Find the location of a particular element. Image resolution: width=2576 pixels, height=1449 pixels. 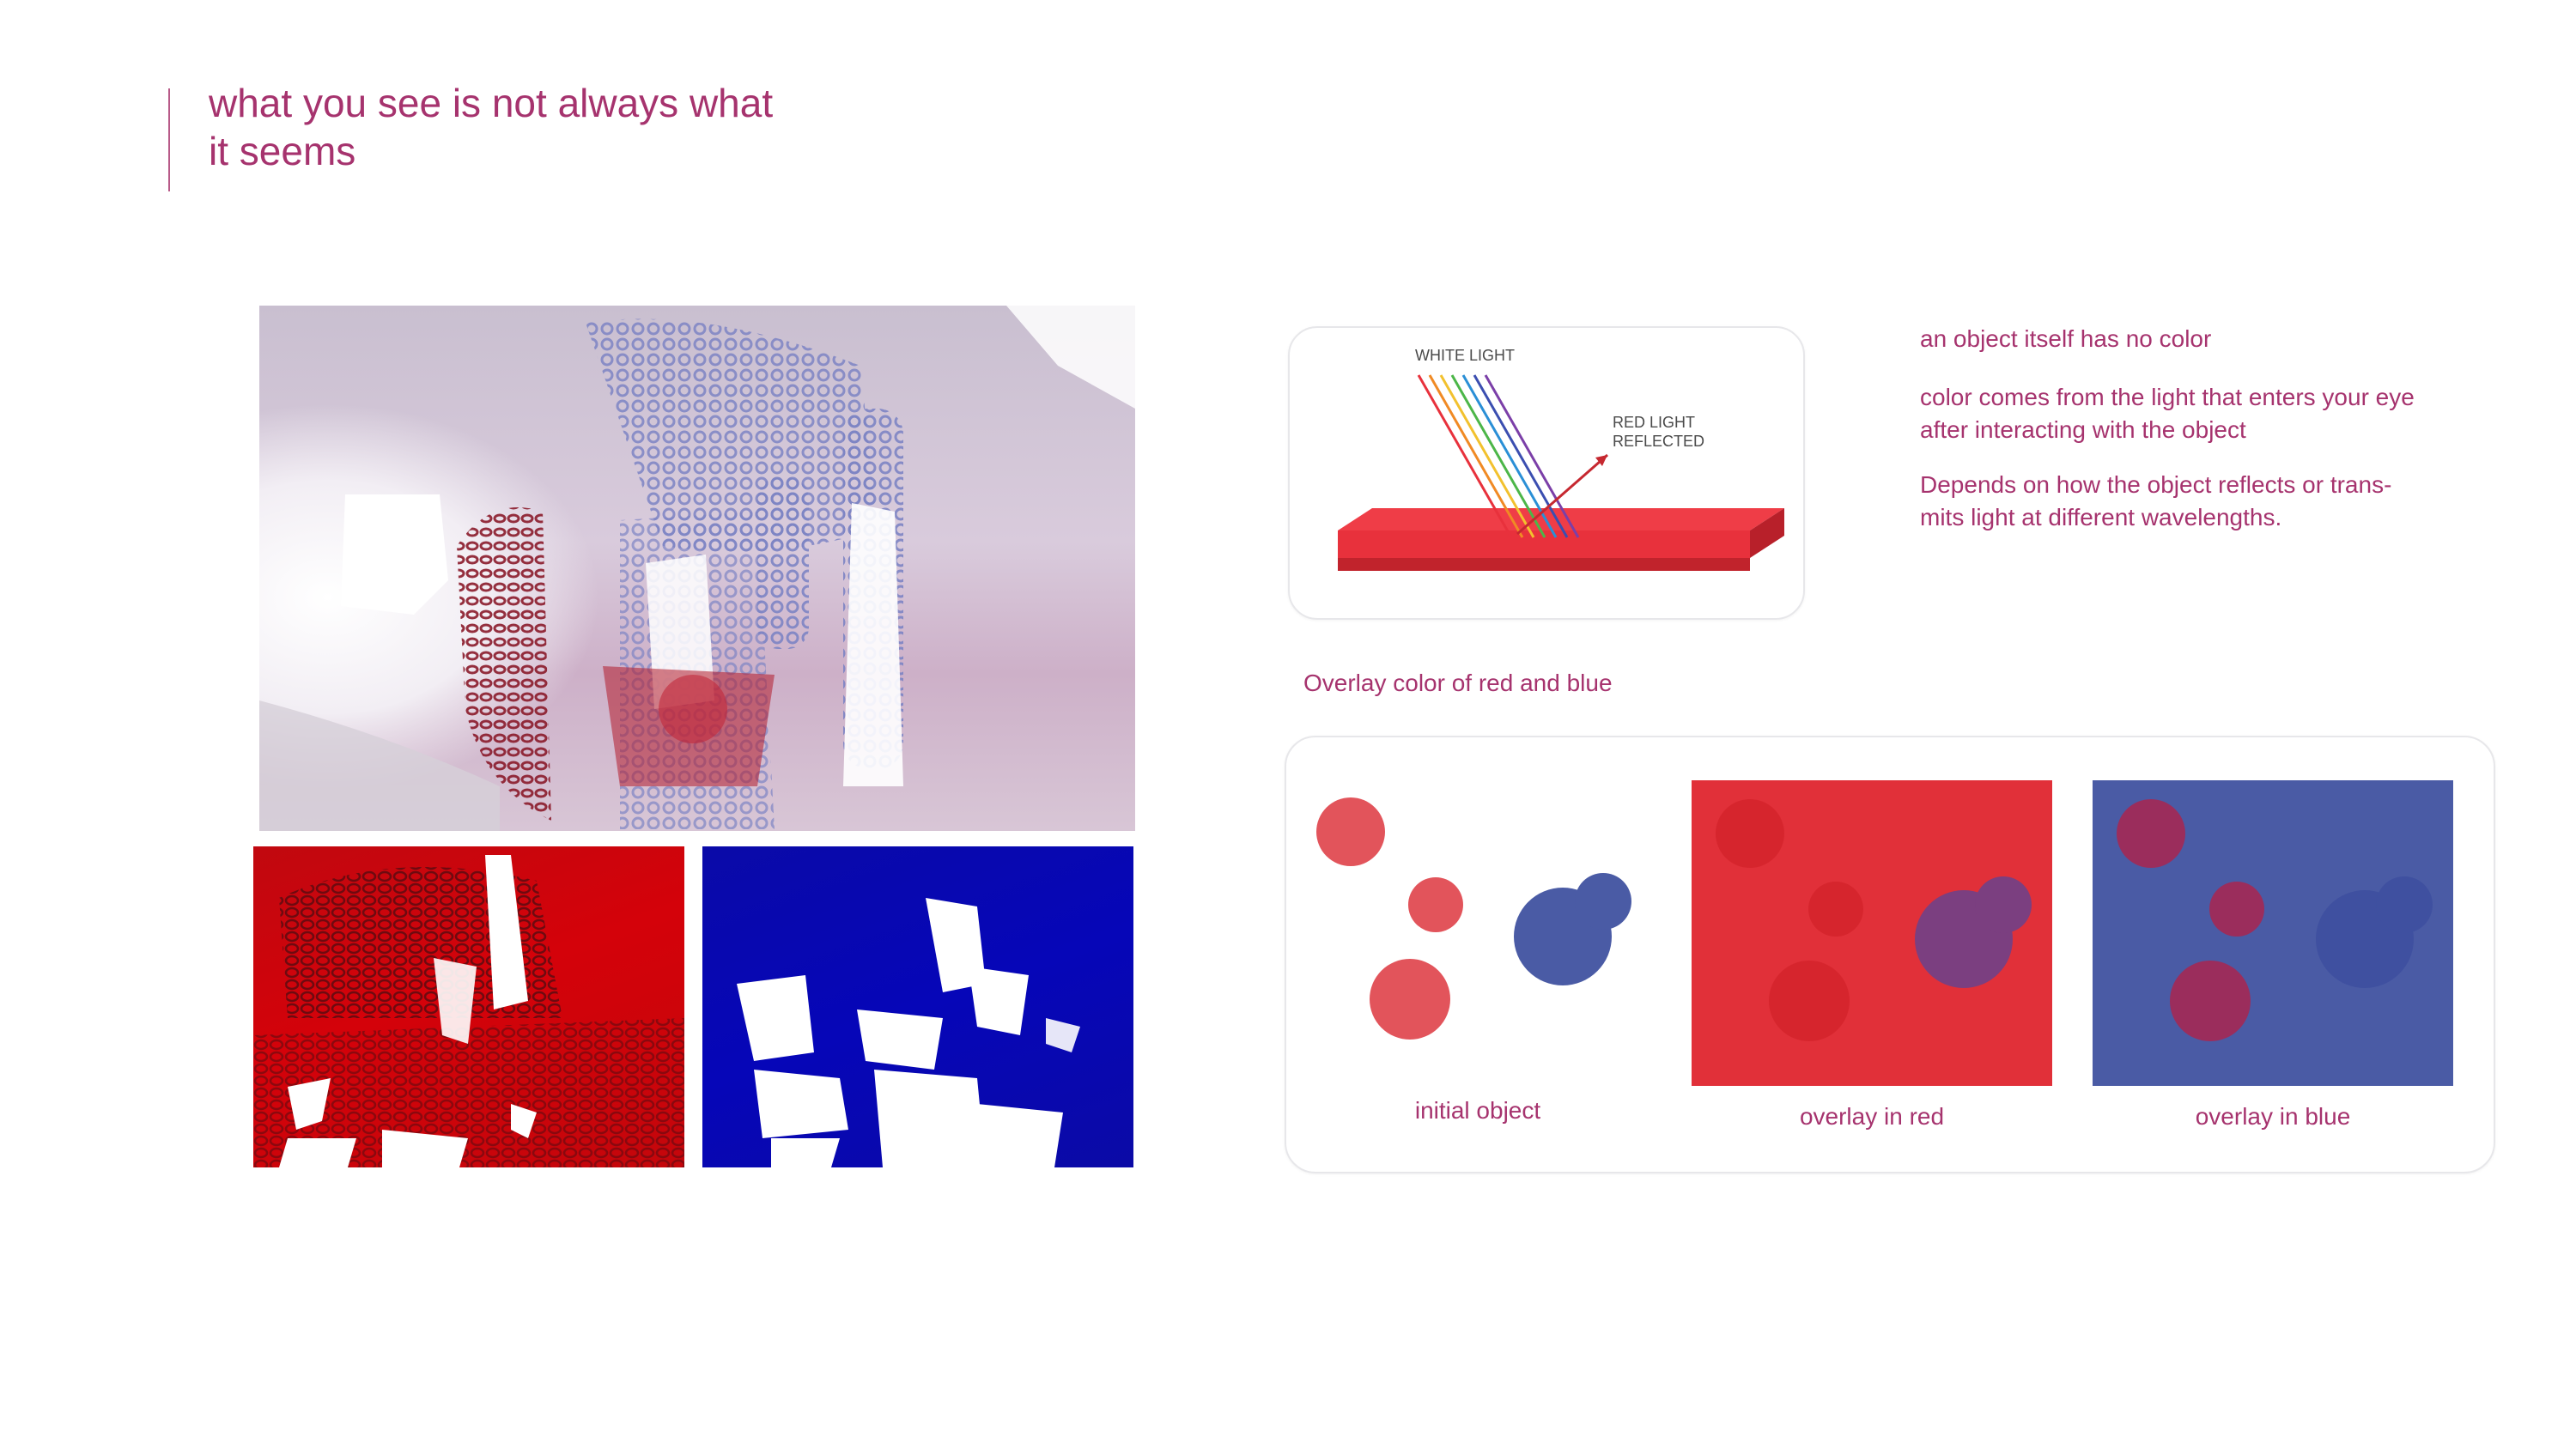

red-filter-illustration is located at coordinates (468, 1011).